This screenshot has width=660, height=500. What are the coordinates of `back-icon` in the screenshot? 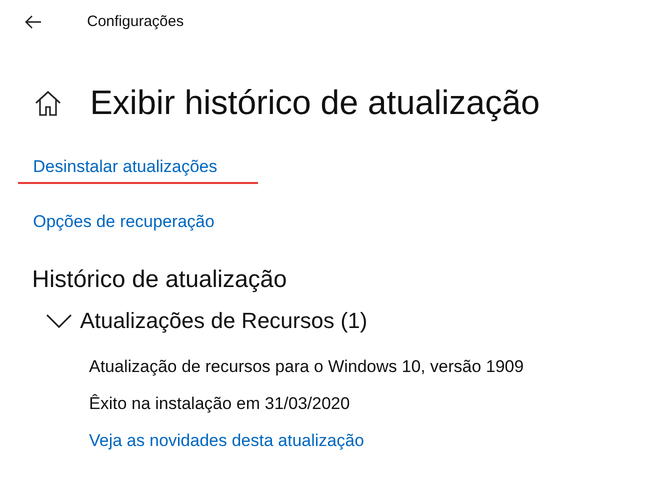 It's located at (33, 22).